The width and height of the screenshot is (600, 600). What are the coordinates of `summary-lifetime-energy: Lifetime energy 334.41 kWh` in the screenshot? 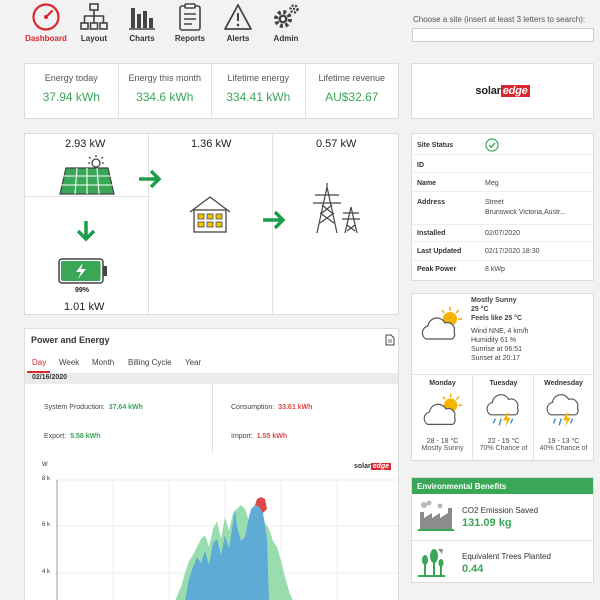 It's located at (259, 91).